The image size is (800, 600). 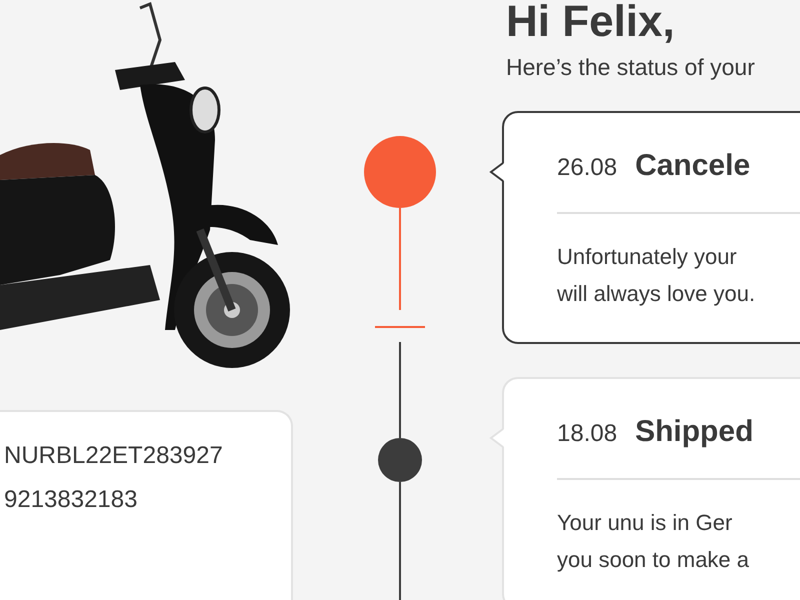 I want to click on status-date: 26.08, so click(x=587, y=167).